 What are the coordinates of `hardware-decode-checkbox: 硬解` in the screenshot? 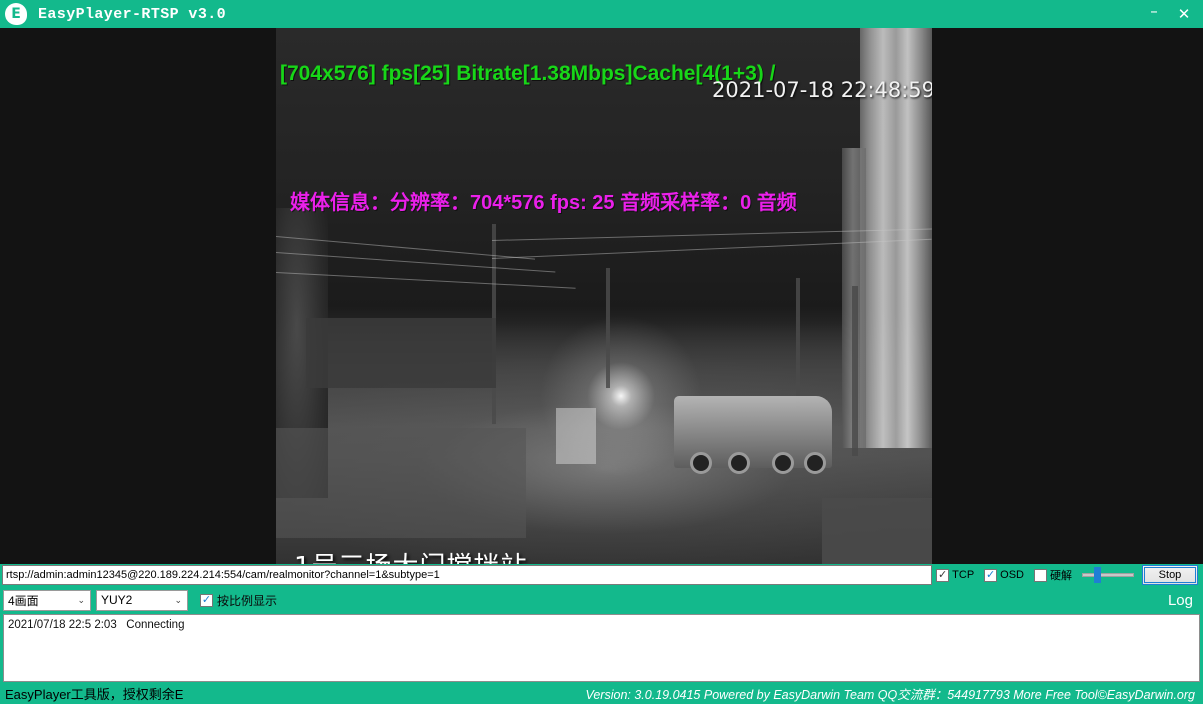 It's located at (1053, 575).